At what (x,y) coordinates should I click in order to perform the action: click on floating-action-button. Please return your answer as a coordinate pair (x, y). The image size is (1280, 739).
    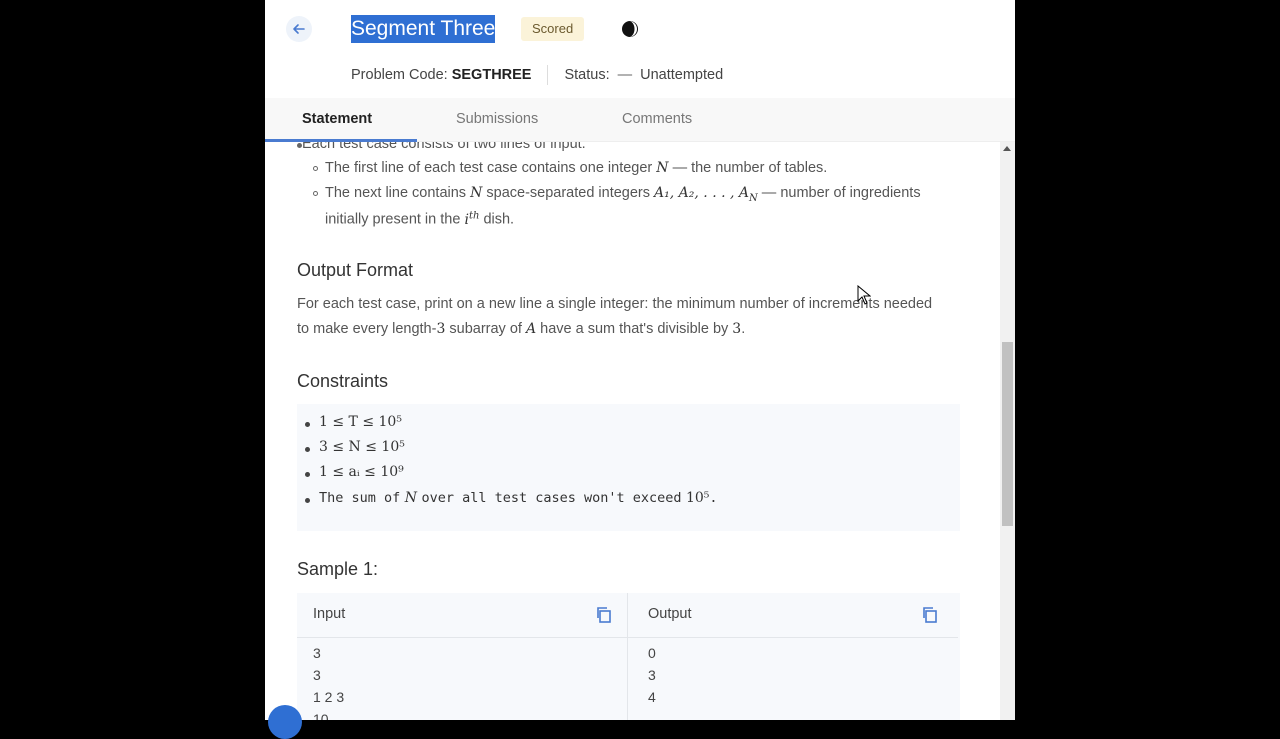
    Looking at the image, I should click on (285, 722).